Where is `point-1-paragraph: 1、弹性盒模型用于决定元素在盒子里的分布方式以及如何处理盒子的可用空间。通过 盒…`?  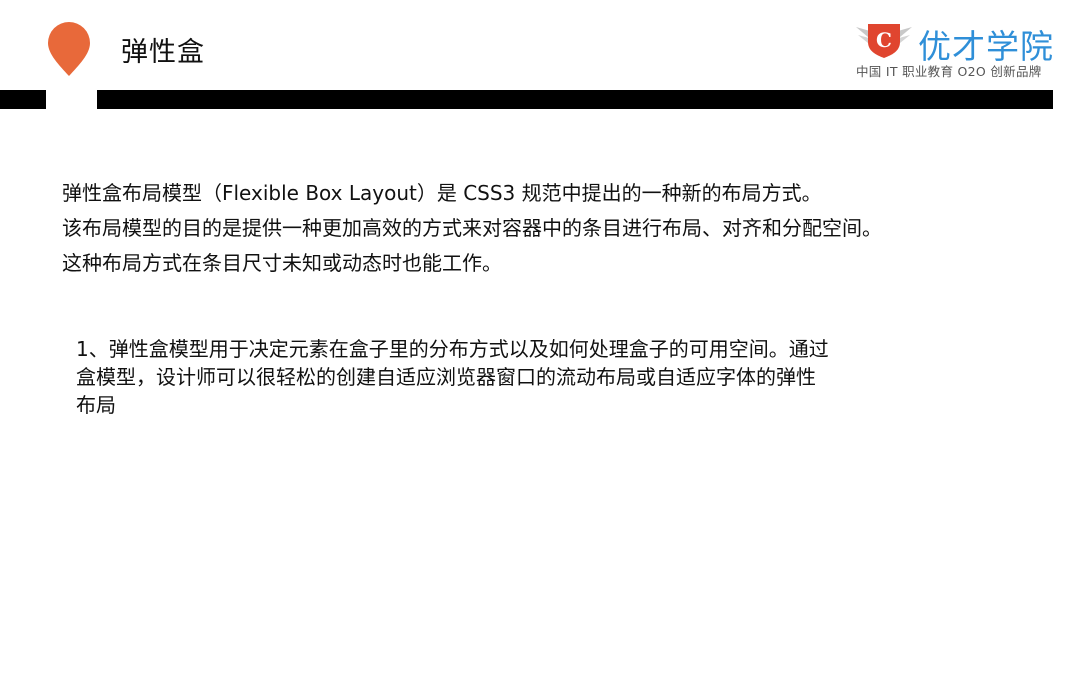
point-1-paragraph: 1、弹性盒模型用于决定元素在盒子里的分布方式以及如何处理盒子的可用空间。通过 盒… is located at coordinates (531, 377).